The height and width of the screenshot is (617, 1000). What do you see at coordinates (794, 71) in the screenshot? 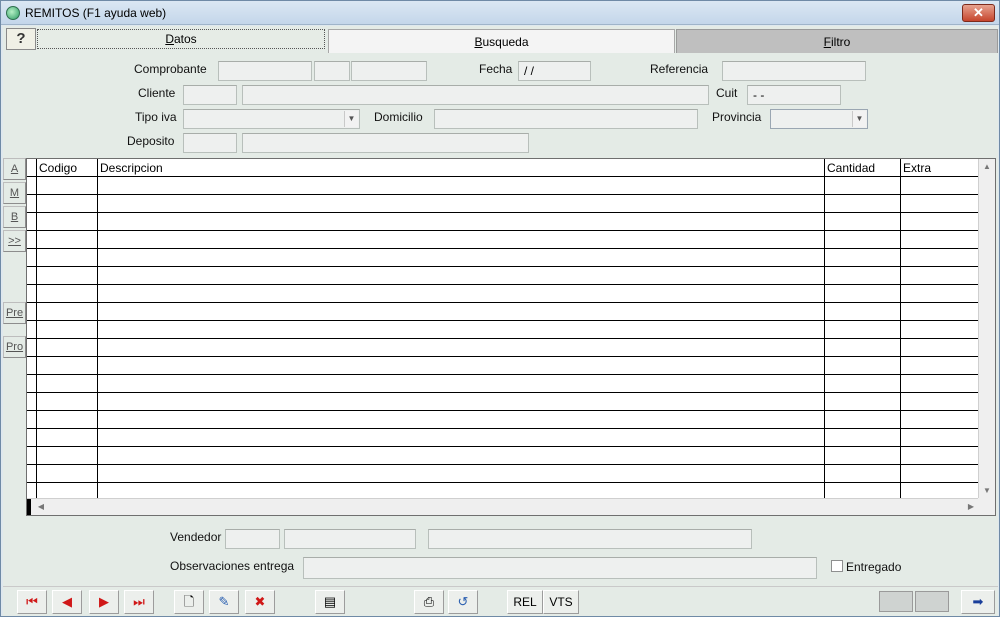
I see `referencia-field` at bounding box center [794, 71].